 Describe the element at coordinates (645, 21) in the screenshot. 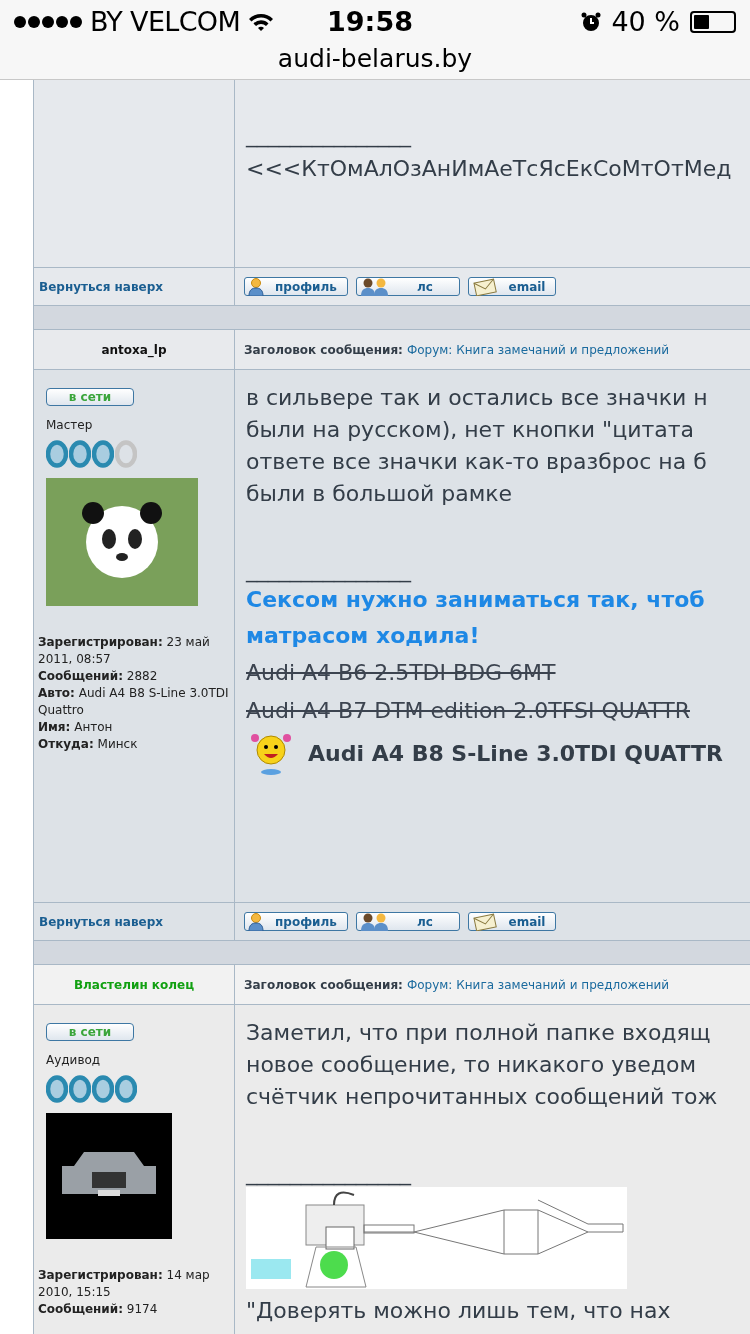

I see `battery-percent: 40 %` at that location.